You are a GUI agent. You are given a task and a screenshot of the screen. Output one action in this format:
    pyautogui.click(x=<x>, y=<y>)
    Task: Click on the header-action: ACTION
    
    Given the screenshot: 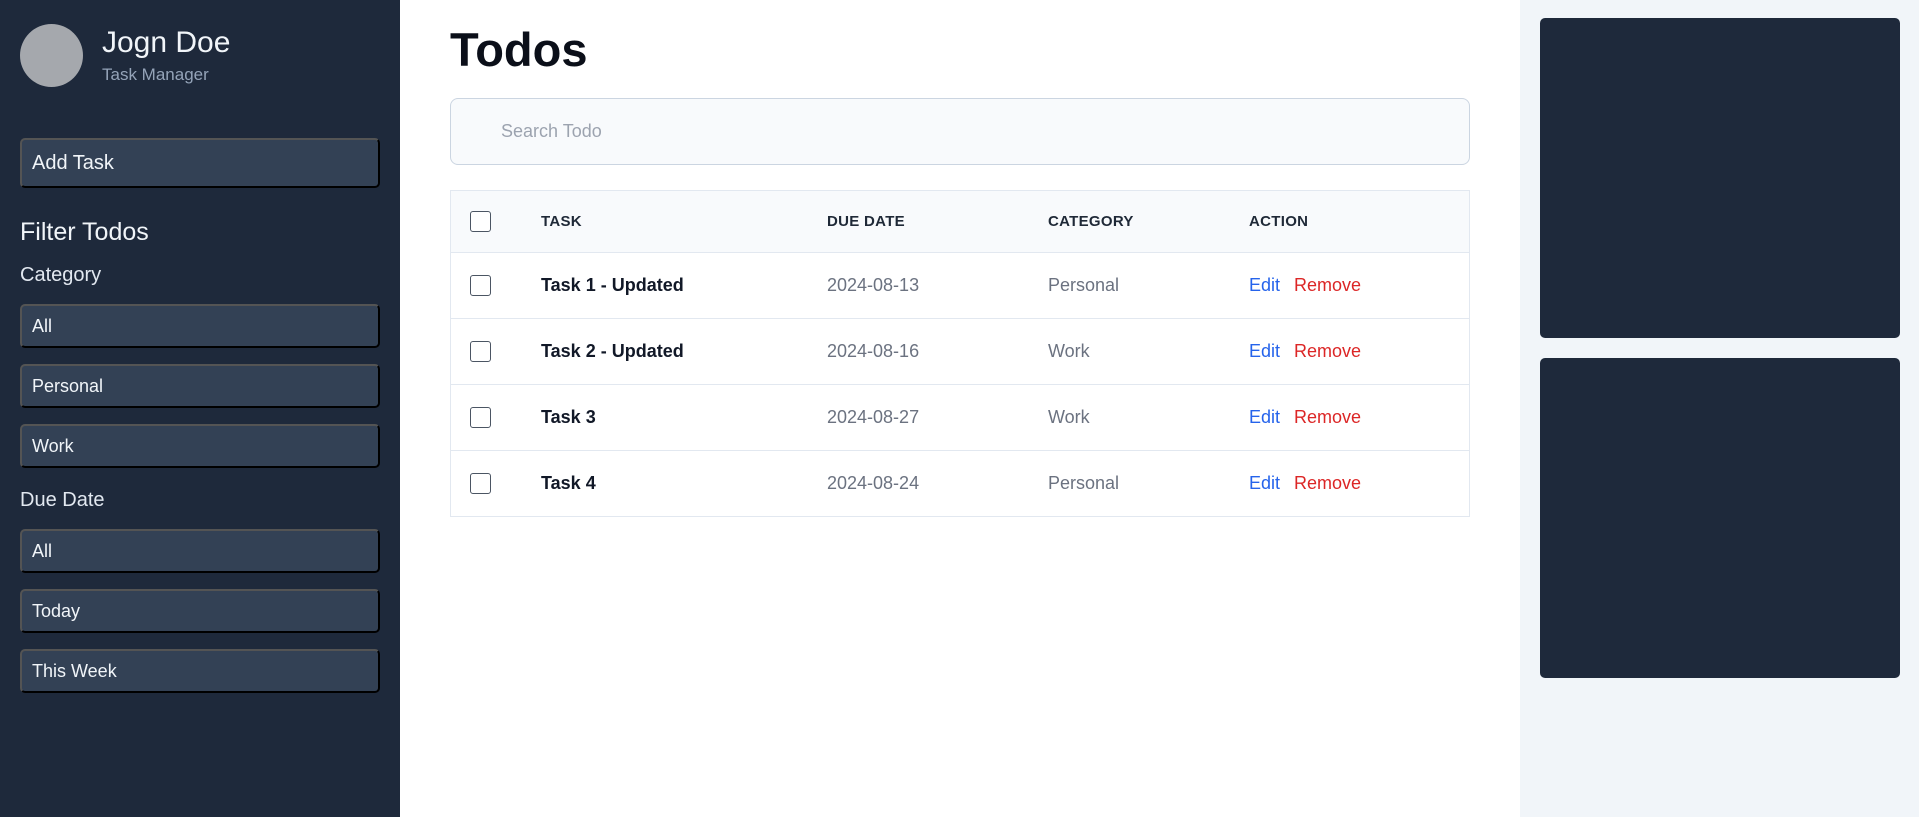 What is the action you would take?
    pyautogui.click(x=1279, y=221)
    